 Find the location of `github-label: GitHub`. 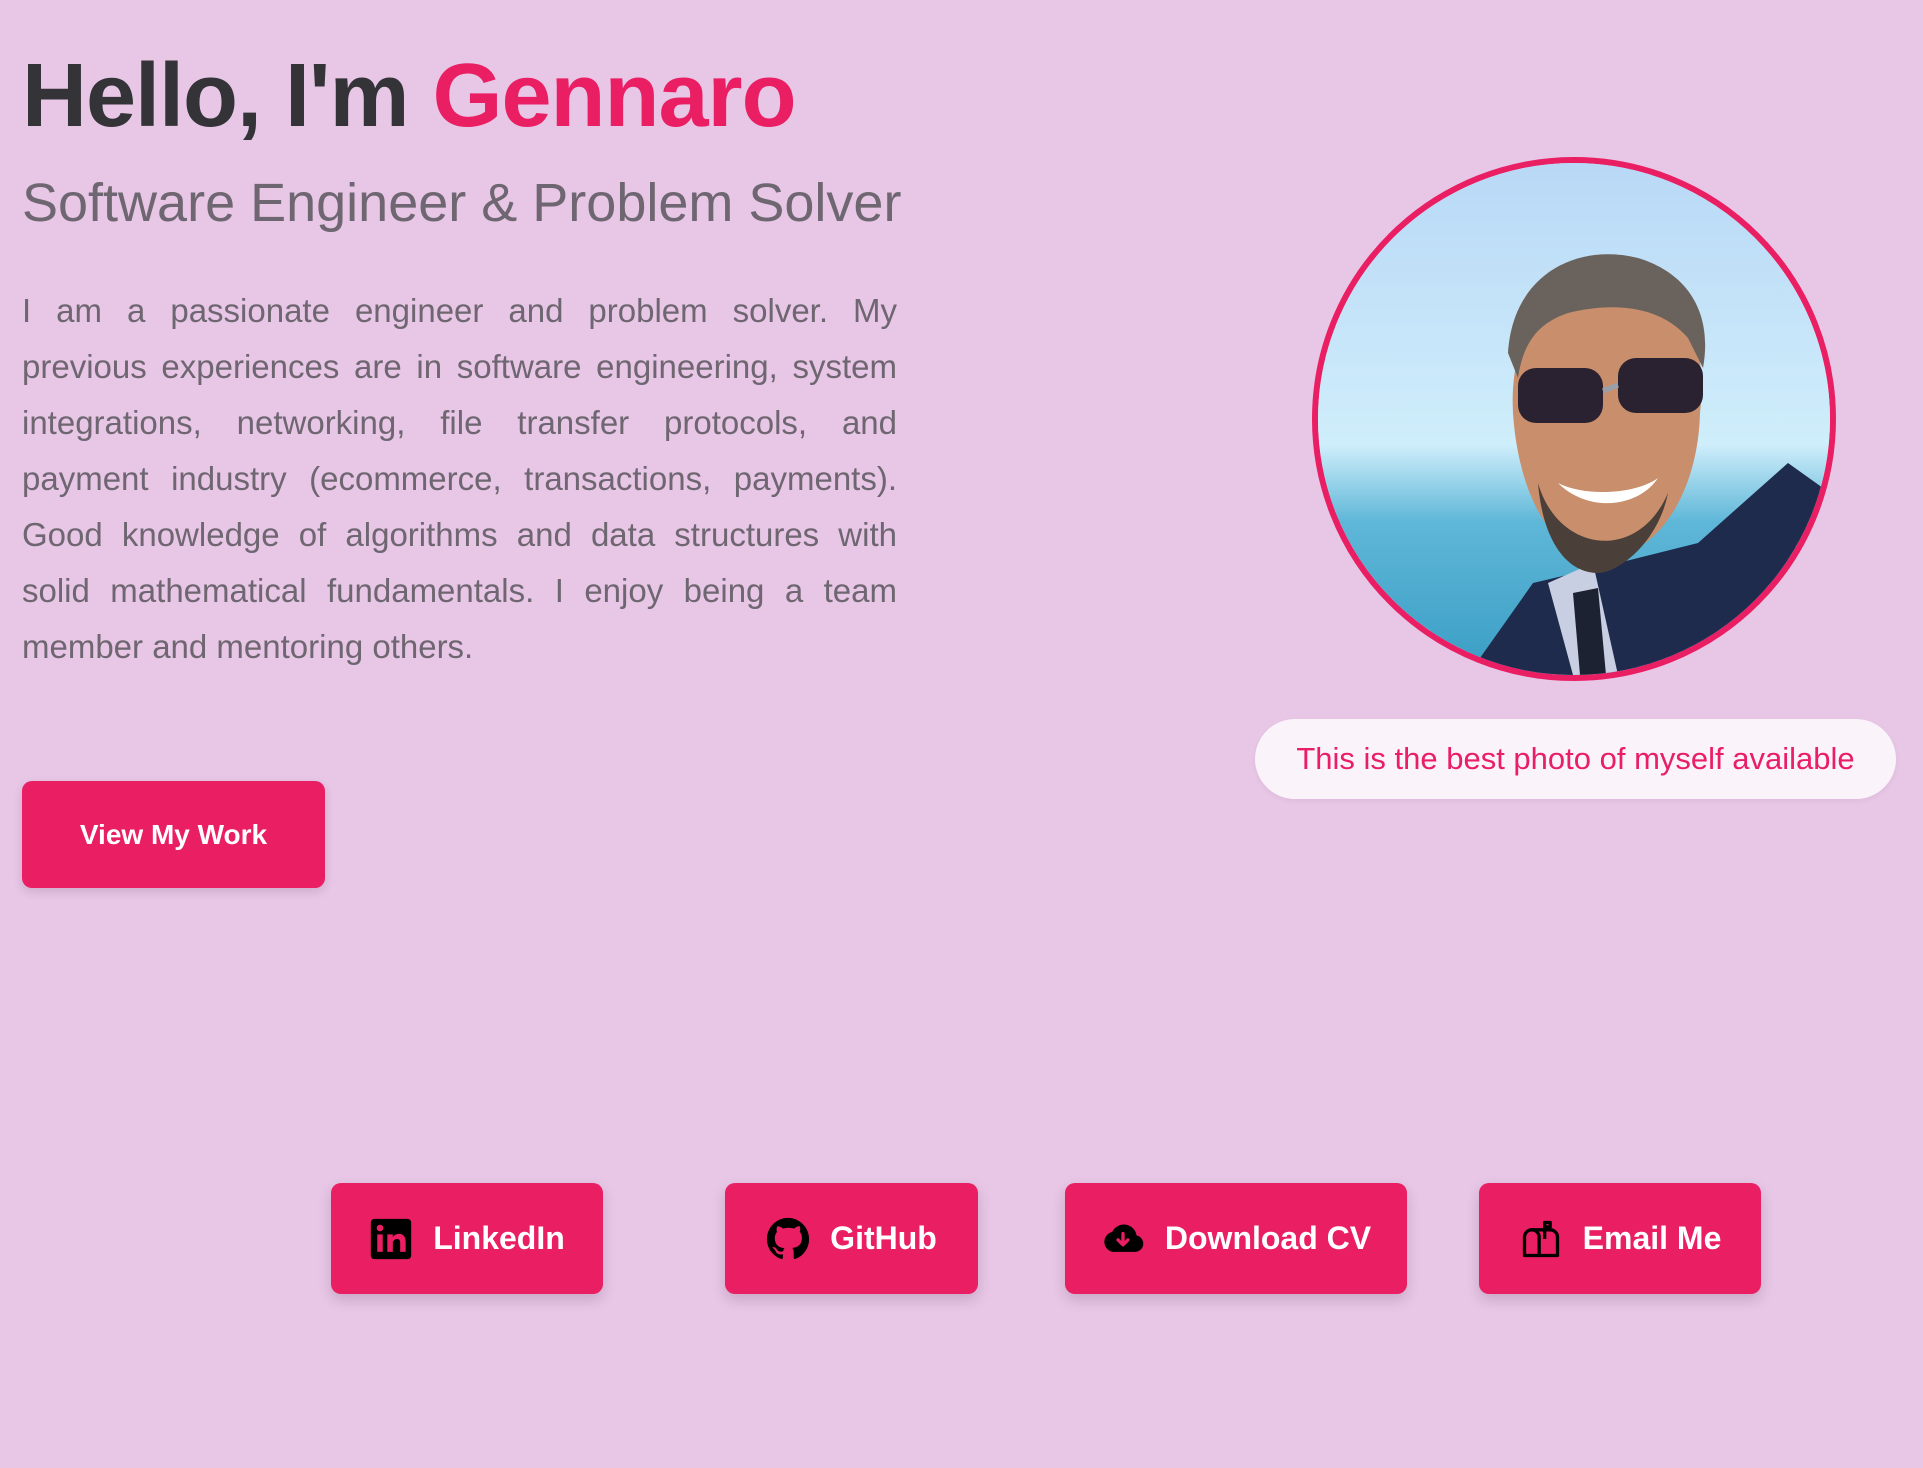

github-label: GitHub is located at coordinates (883, 1238).